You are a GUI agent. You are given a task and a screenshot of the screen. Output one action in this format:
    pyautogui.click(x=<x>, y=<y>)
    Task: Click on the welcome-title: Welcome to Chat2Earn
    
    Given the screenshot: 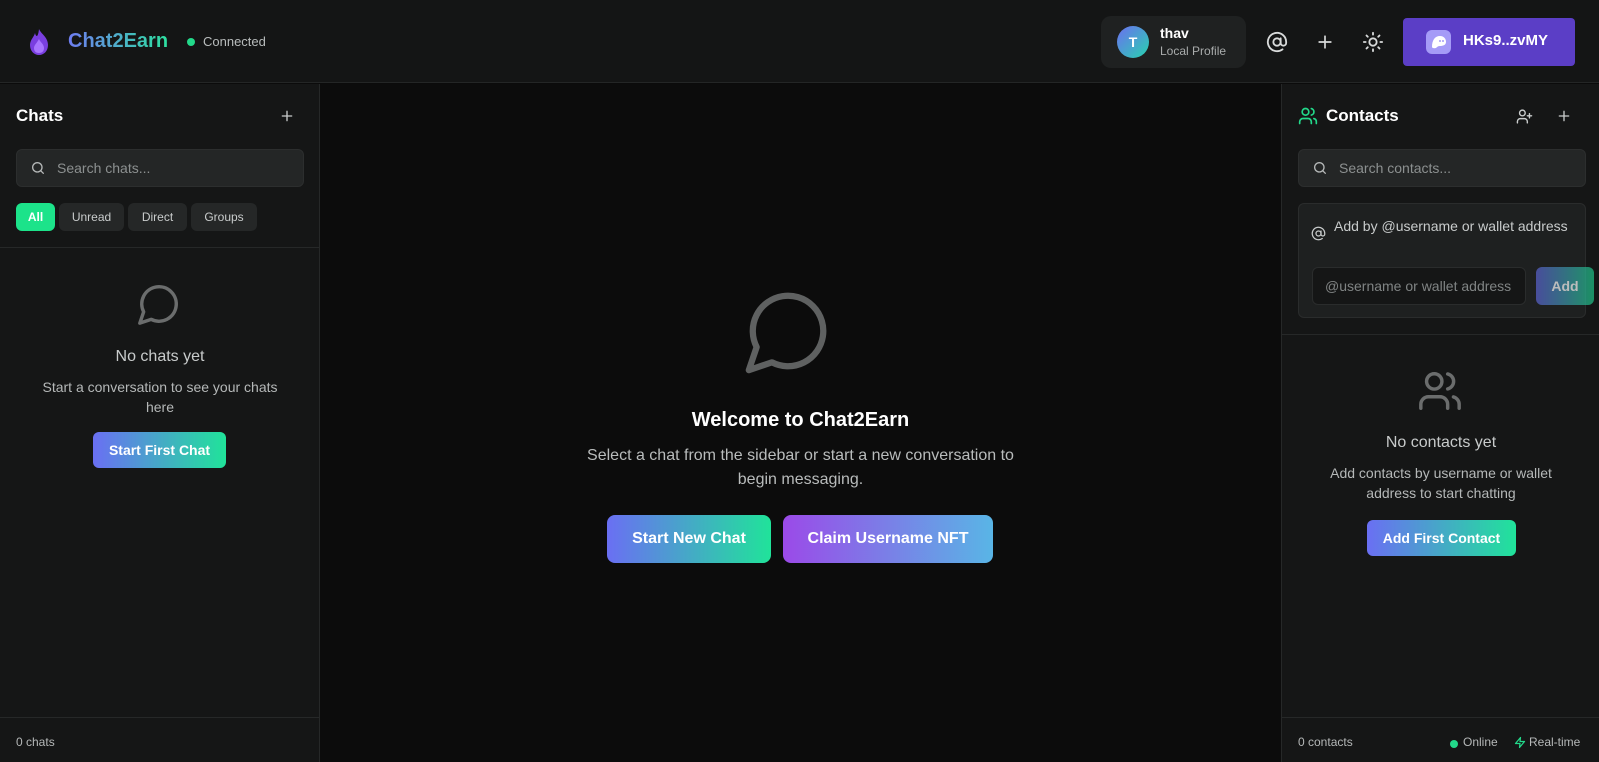 What is the action you would take?
    pyautogui.click(x=800, y=420)
    